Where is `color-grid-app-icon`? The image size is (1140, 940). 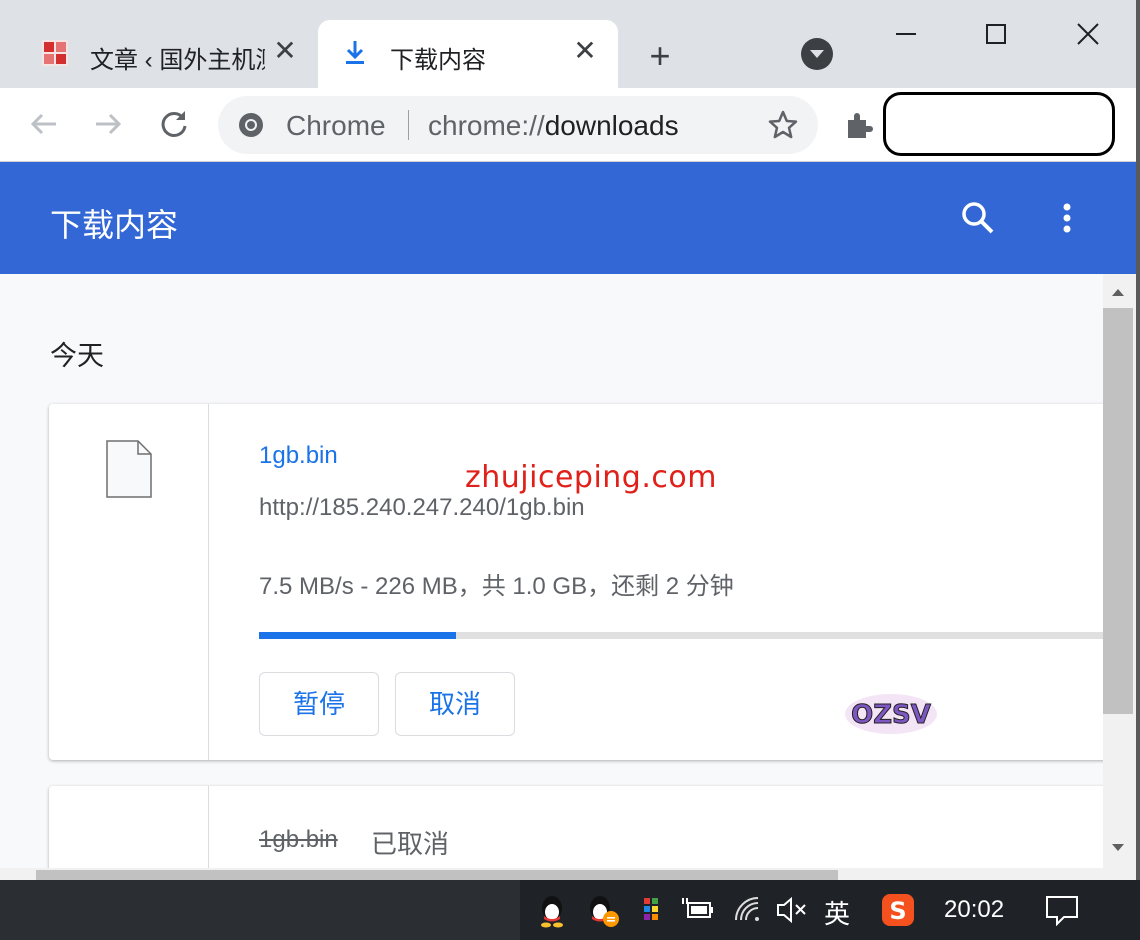 color-grid-app-icon is located at coordinates (652, 910).